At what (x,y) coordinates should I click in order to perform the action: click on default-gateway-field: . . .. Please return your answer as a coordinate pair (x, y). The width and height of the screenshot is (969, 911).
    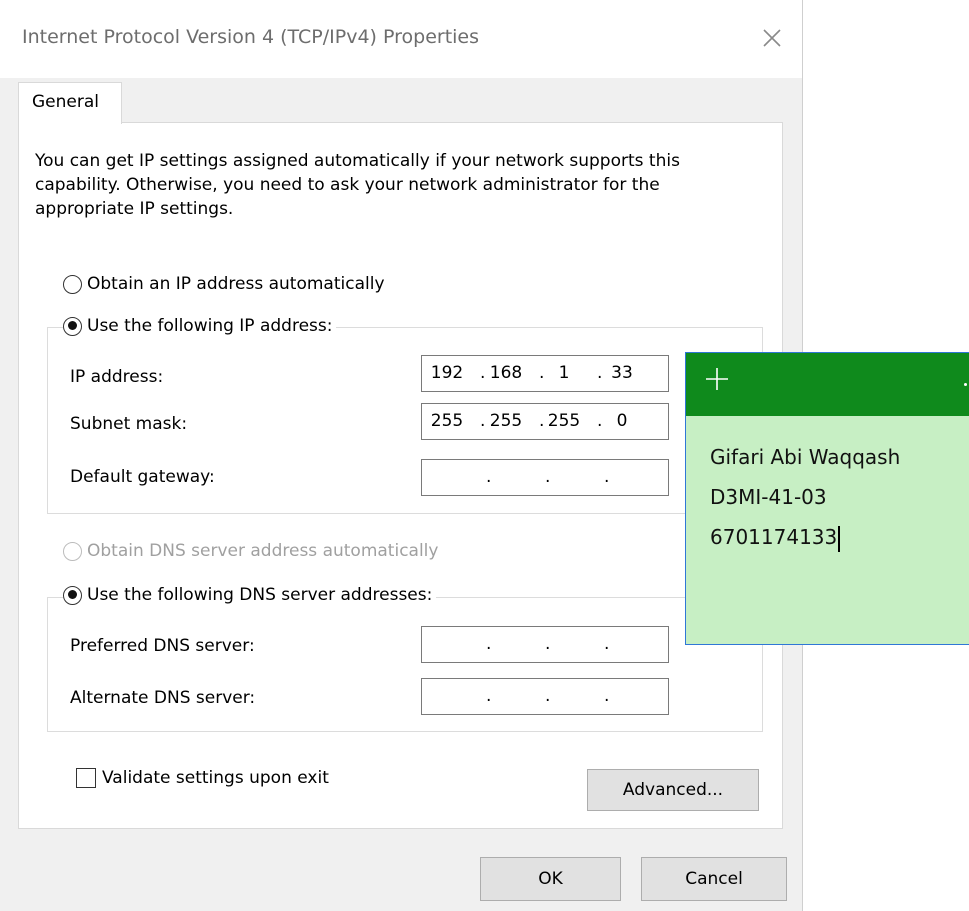
    Looking at the image, I should click on (545, 477).